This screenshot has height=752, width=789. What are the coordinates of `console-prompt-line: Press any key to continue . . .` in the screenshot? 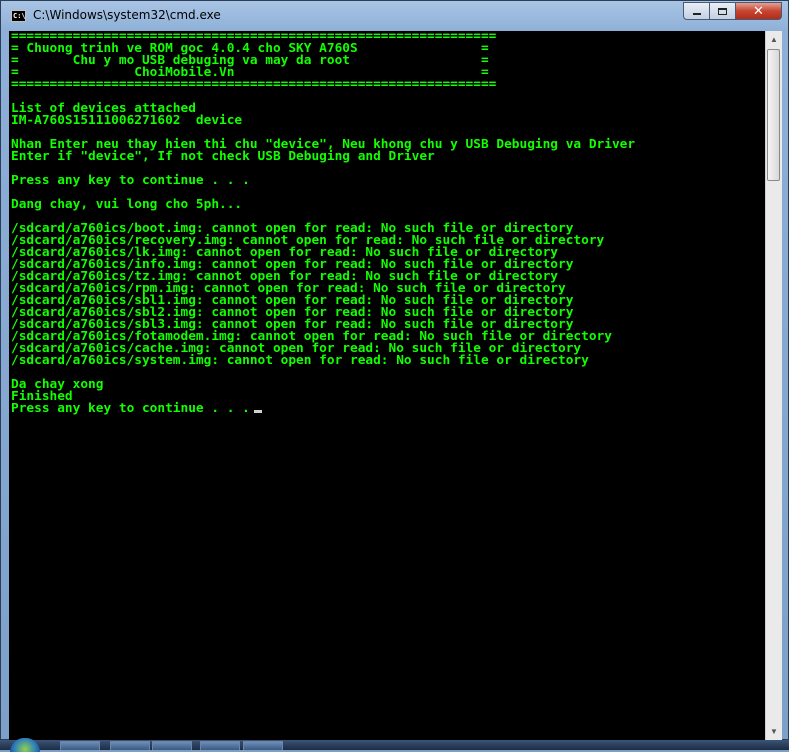 It's located at (130, 408).